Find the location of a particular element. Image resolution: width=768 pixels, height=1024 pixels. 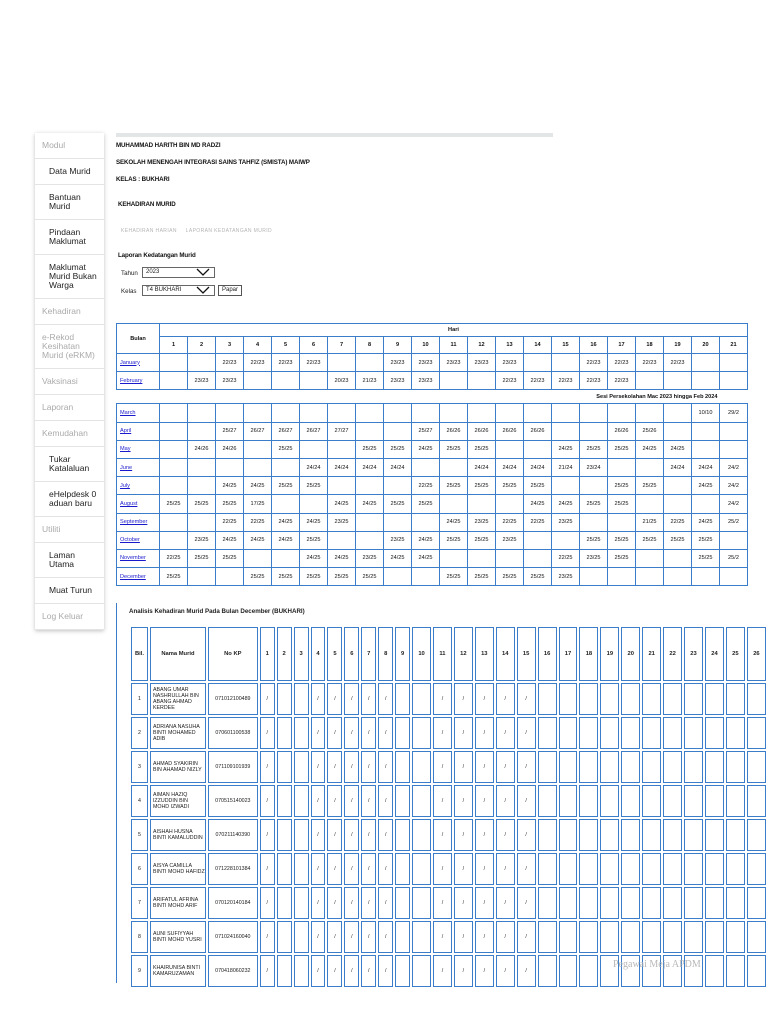

student-name: AUNI SUFIYYAH BINTI MOHD YUSRI is located at coordinates (177, 937).